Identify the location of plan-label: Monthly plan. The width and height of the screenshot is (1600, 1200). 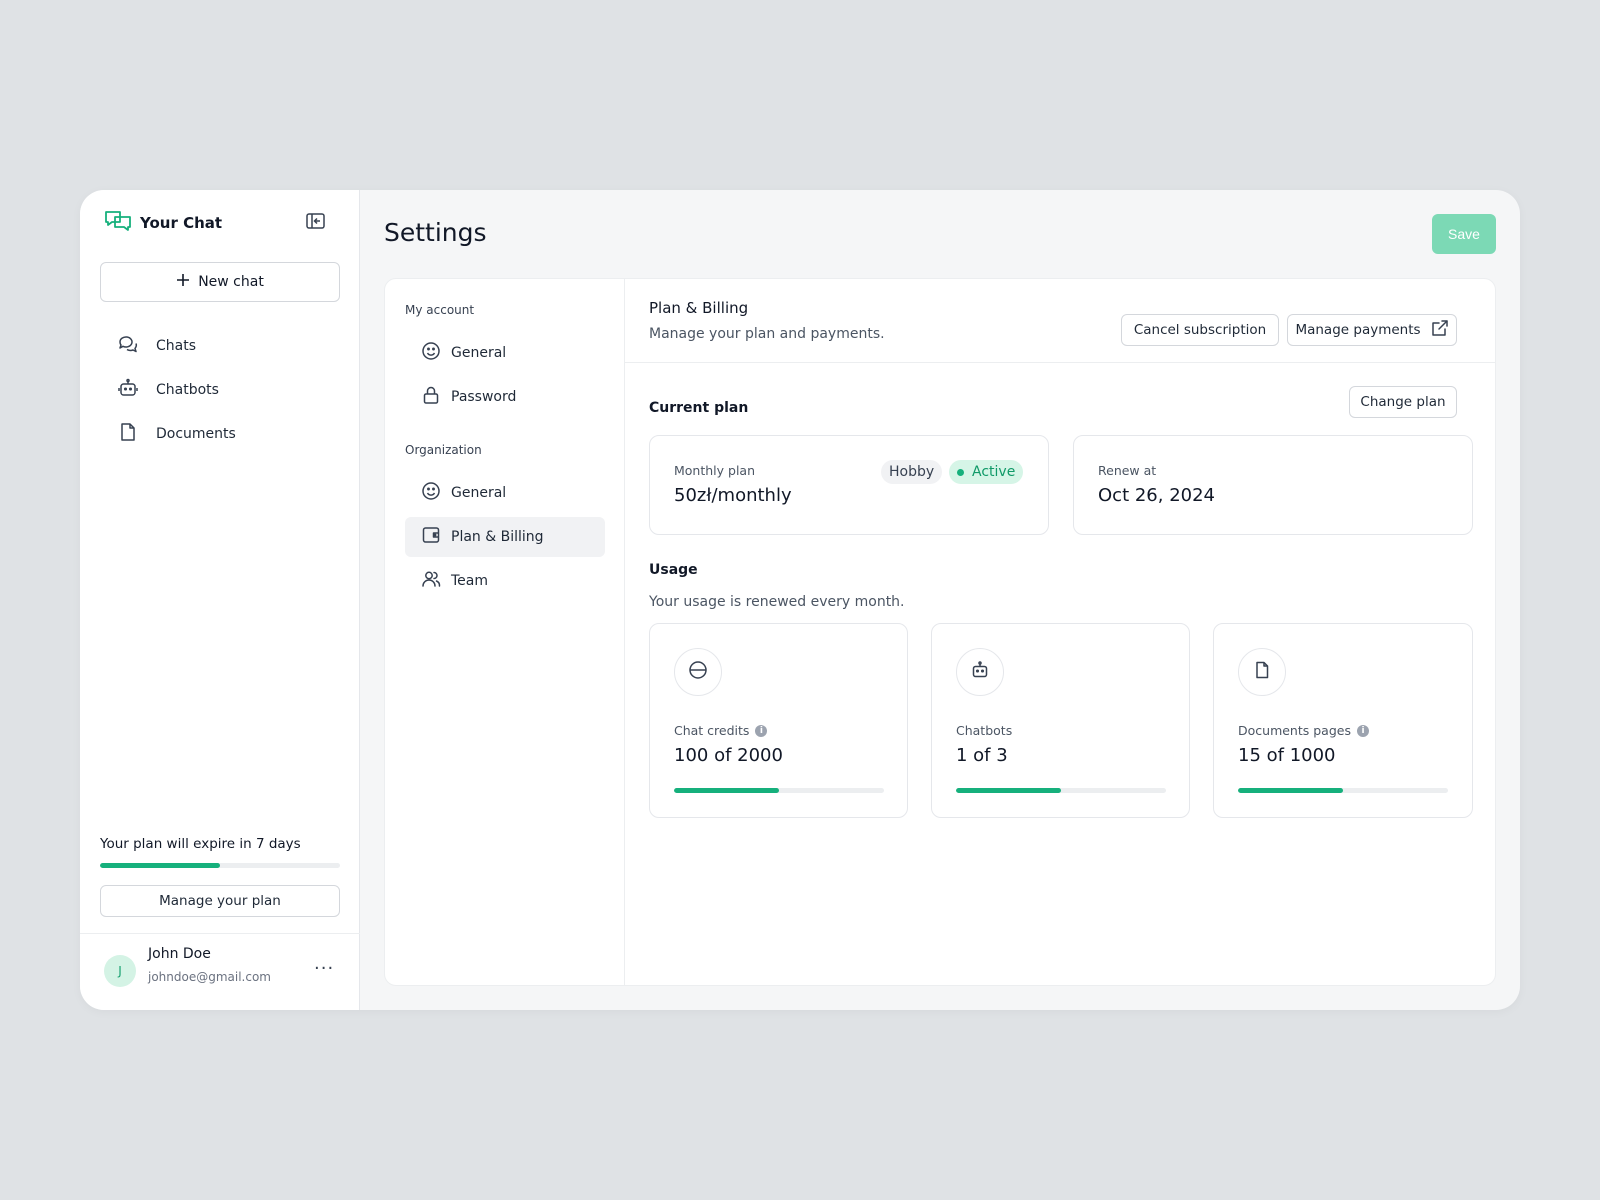
(715, 470).